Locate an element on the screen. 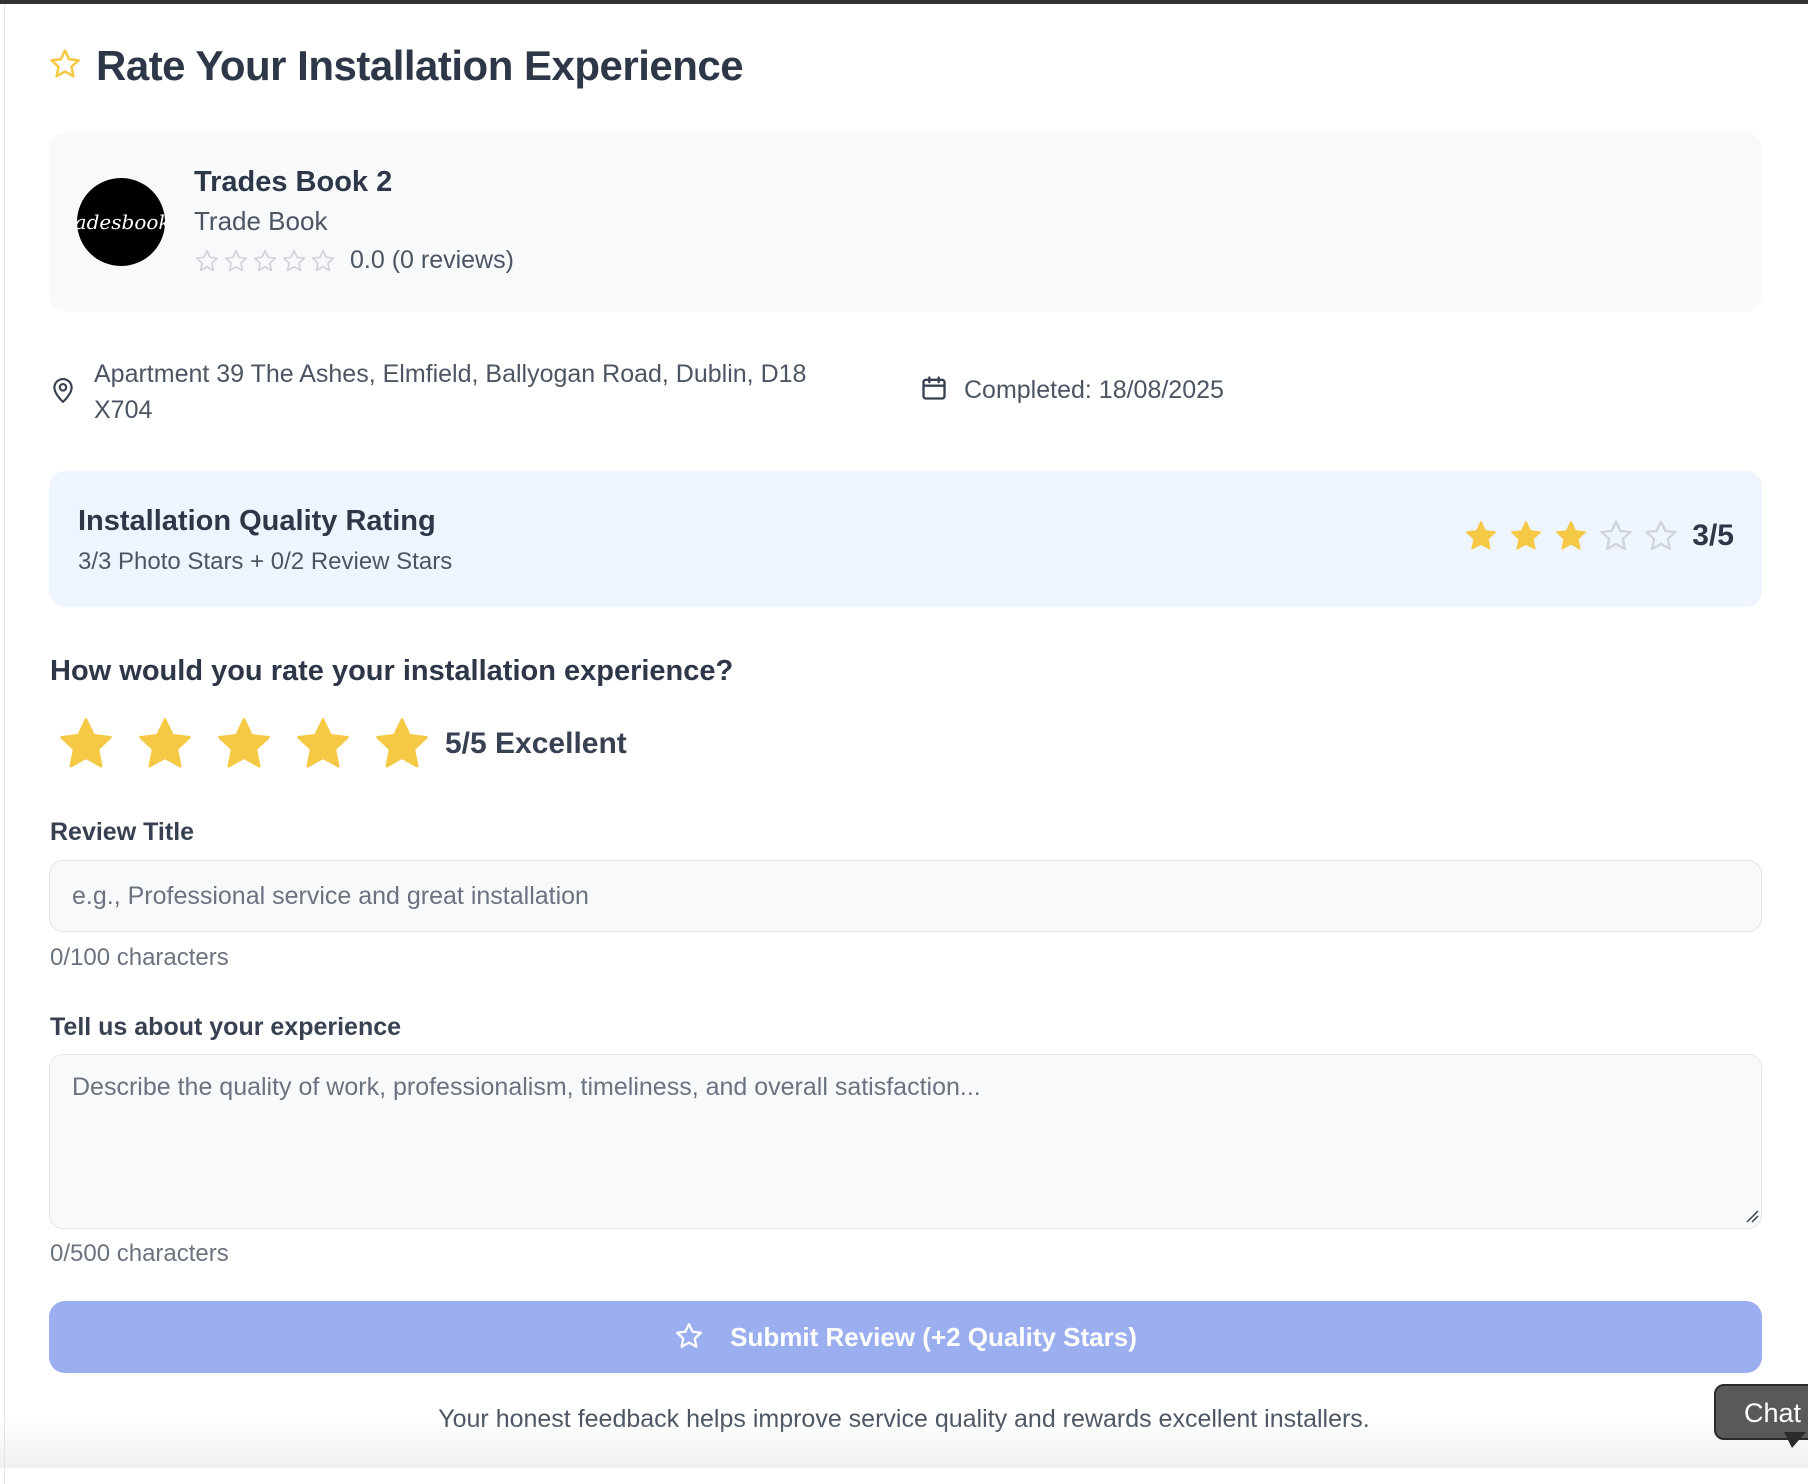 The width and height of the screenshot is (1808, 1484). quality-score: 3/5 is located at coordinates (1713, 535).